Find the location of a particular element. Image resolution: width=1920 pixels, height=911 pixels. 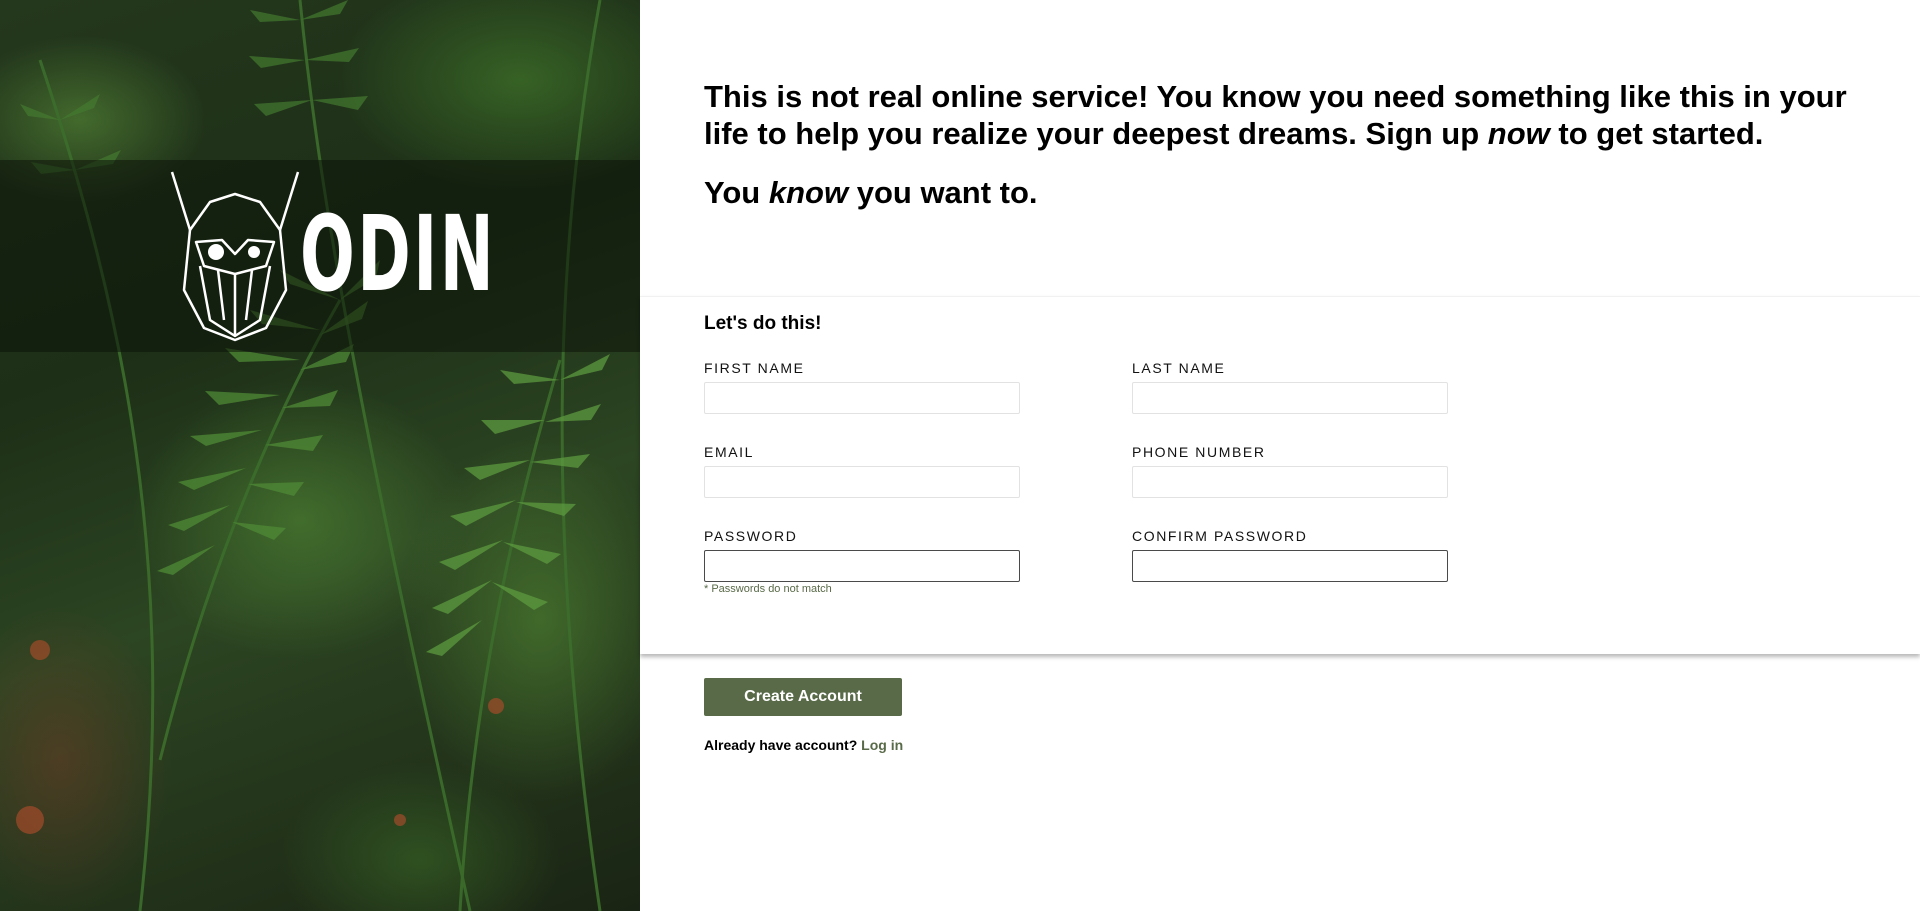

viking-helmet-logo-icon is located at coordinates (235, 256).